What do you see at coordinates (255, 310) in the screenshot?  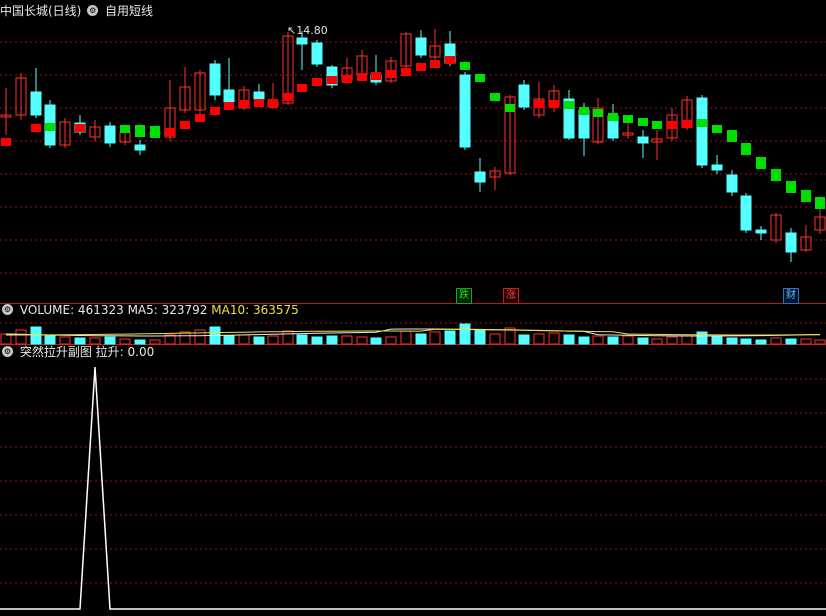 I see `volume-ma10-label: MA10: 363575` at bounding box center [255, 310].